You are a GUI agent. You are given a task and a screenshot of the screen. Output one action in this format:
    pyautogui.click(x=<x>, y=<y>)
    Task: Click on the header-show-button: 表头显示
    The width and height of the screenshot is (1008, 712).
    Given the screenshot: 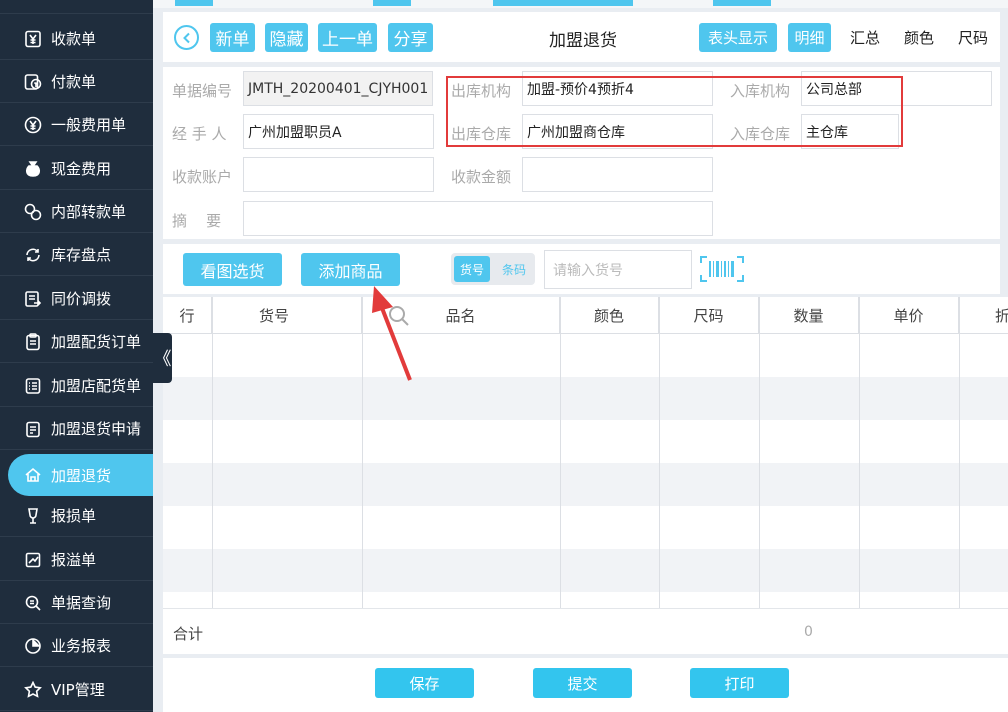 What is the action you would take?
    pyautogui.click(x=738, y=37)
    